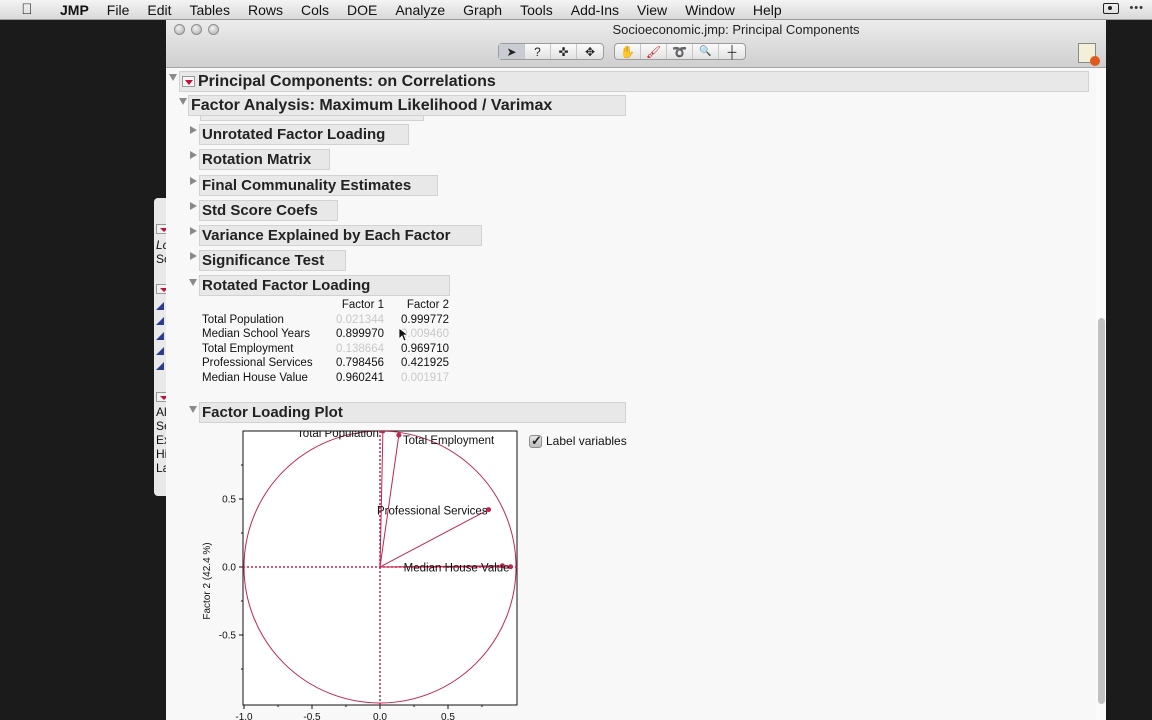  Describe the element at coordinates (338, 434) in the screenshot. I see `point-label: Total Population` at that location.